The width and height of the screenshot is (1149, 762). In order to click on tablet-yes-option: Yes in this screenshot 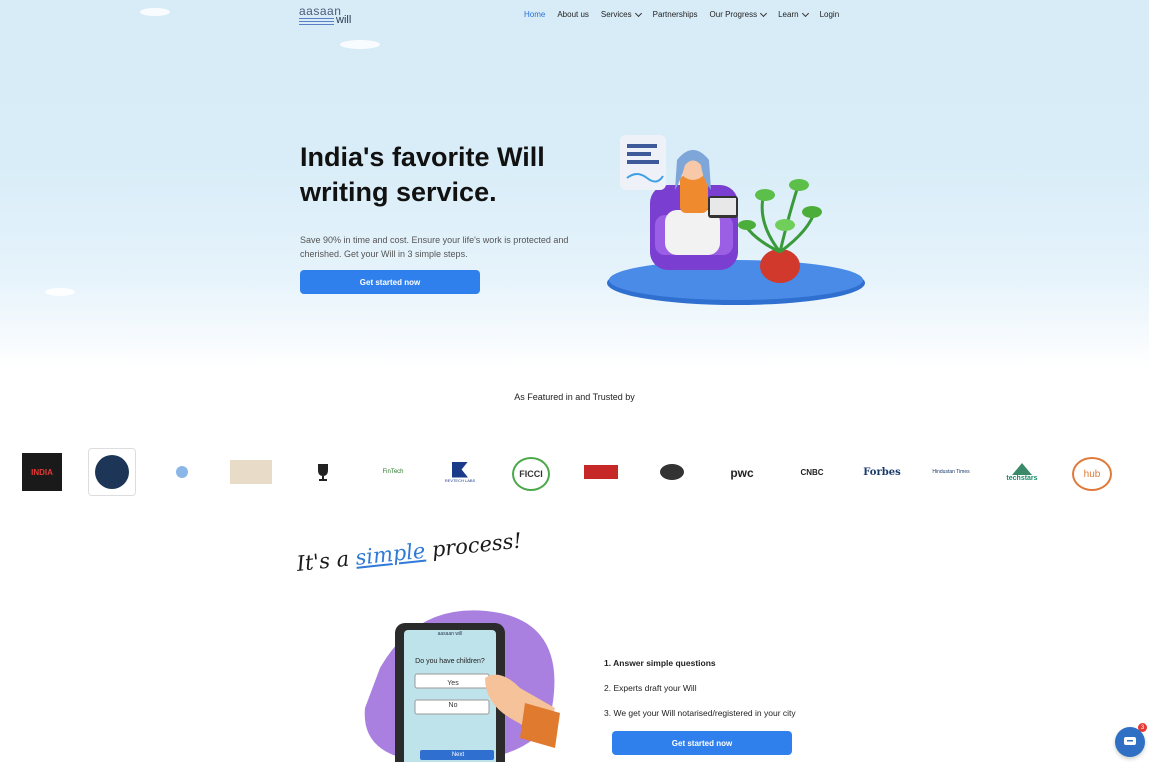, I will do `click(453, 683)`.